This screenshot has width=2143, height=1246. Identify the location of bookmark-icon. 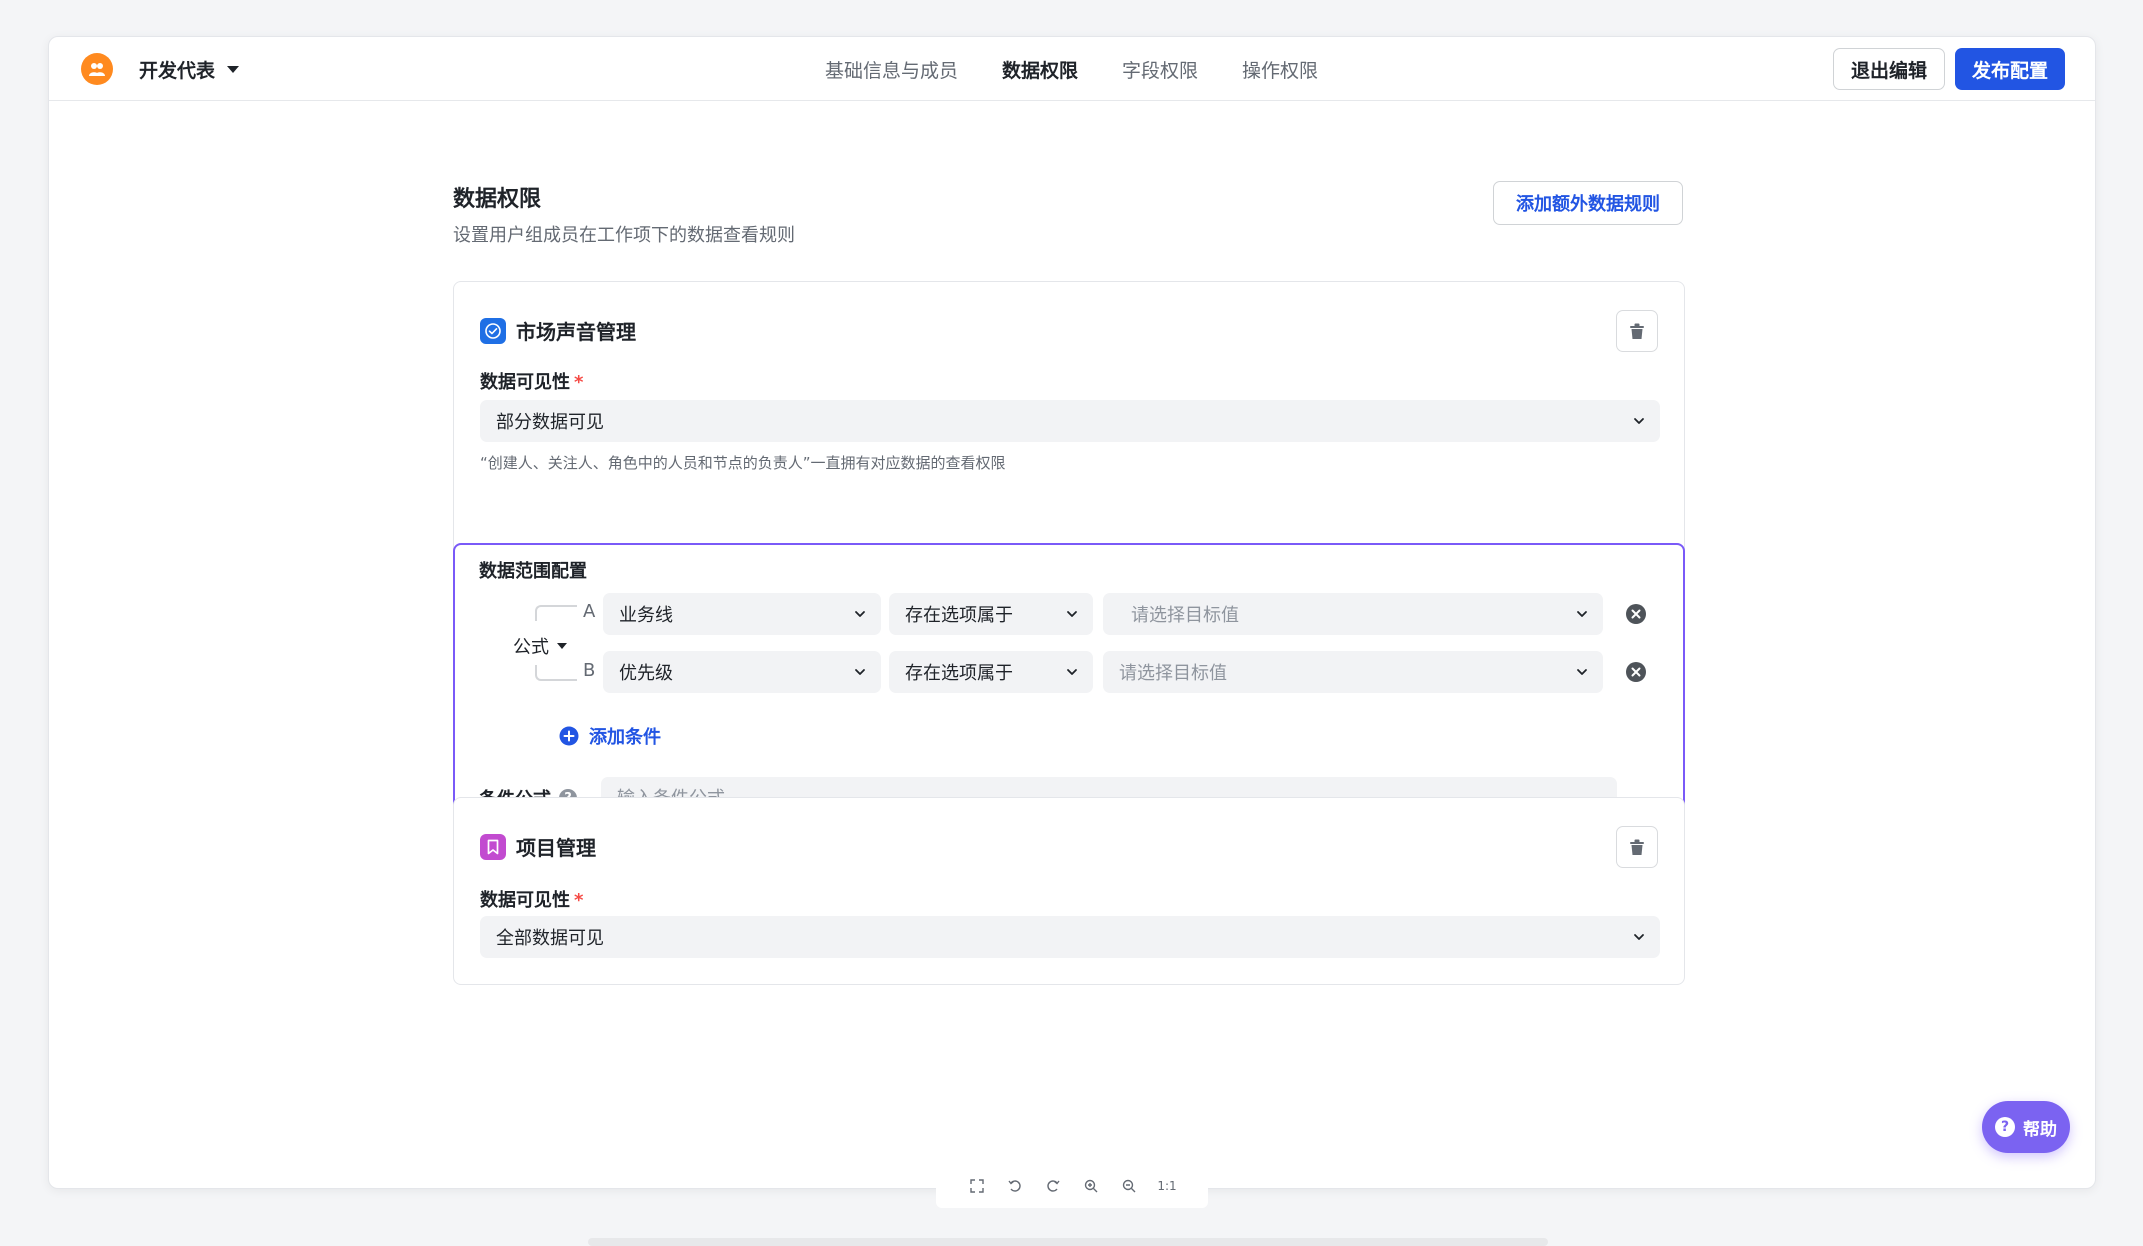
(493, 846).